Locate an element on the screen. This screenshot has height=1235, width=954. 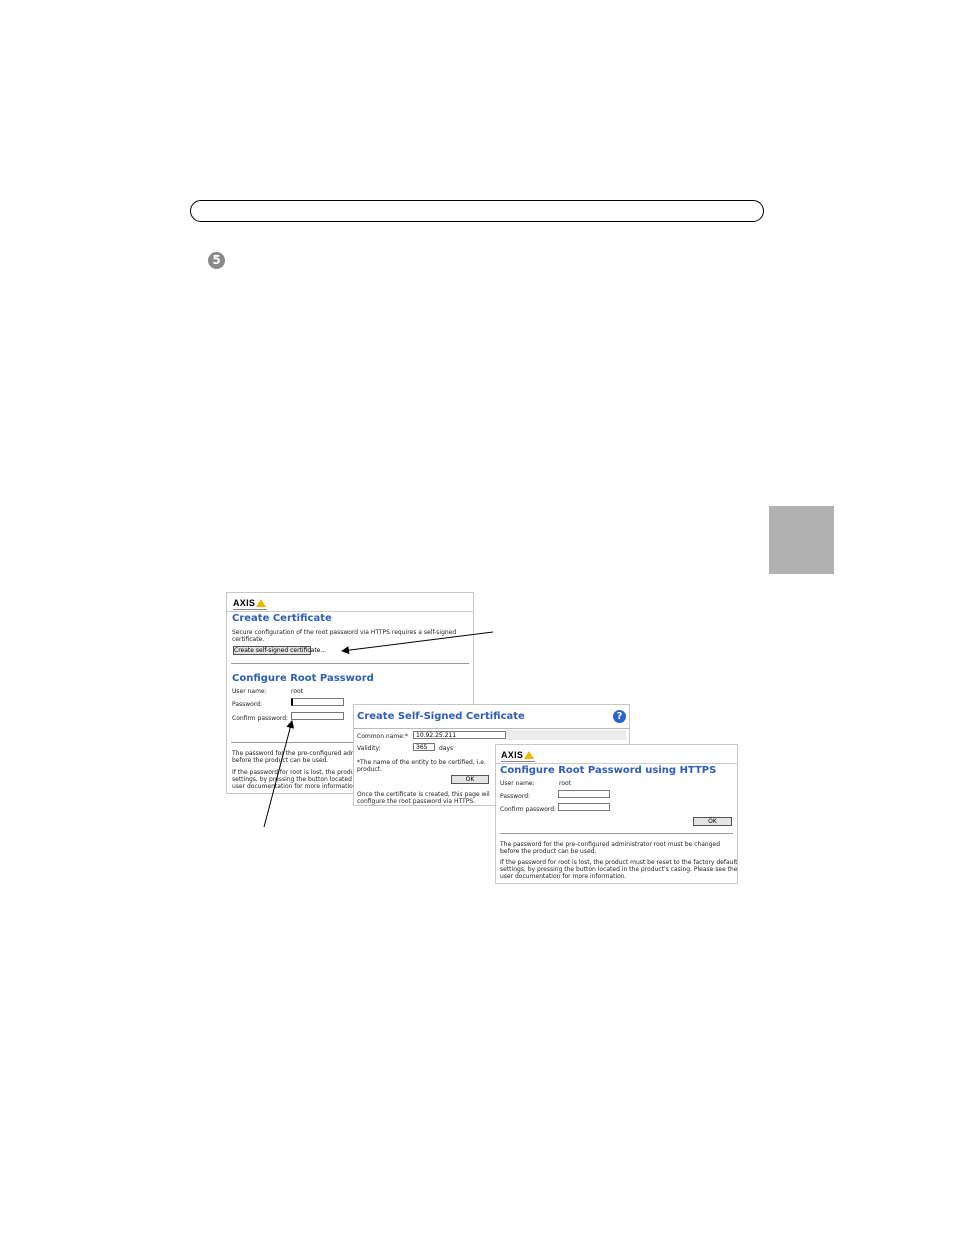
arrow-to-confirm-password-field is located at coordinates (279, 774).